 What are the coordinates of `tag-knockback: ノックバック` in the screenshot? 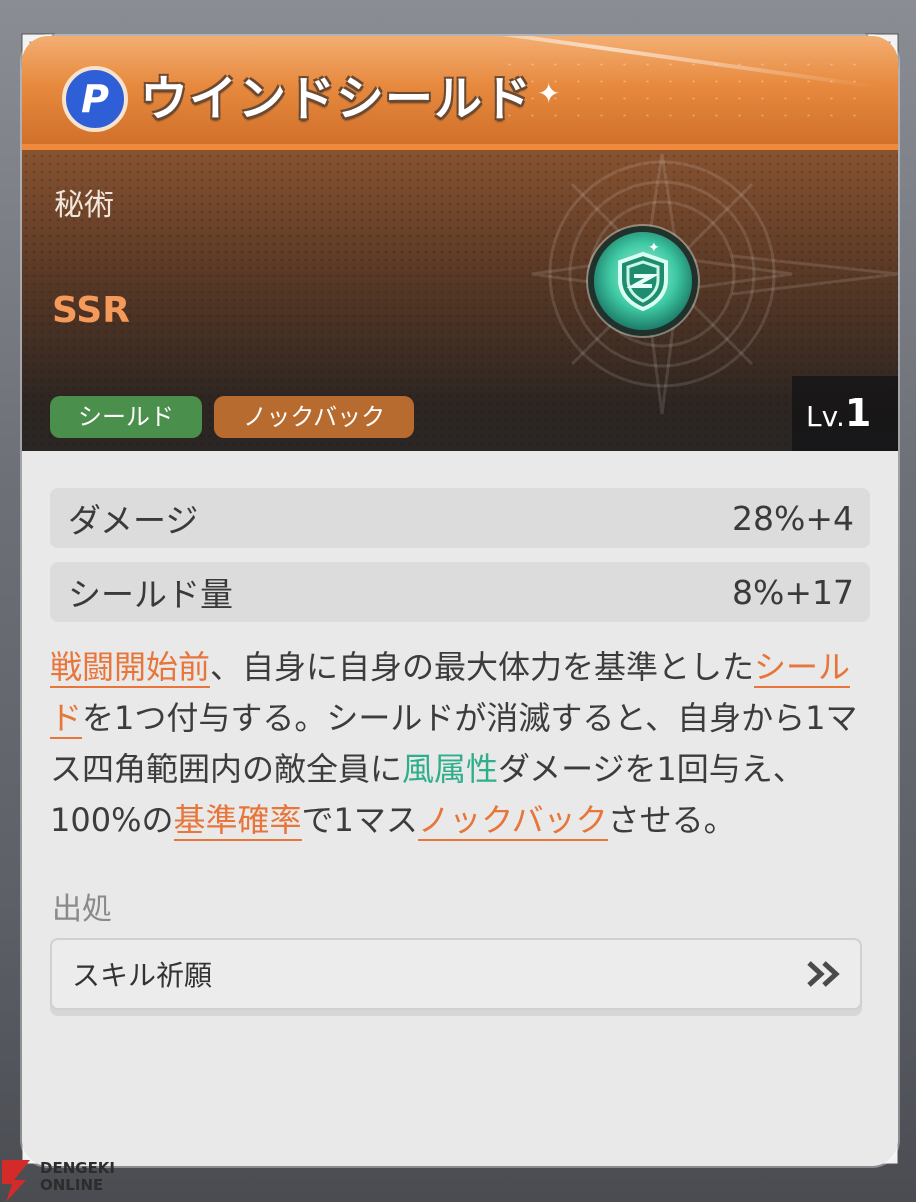 It's located at (314, 417).